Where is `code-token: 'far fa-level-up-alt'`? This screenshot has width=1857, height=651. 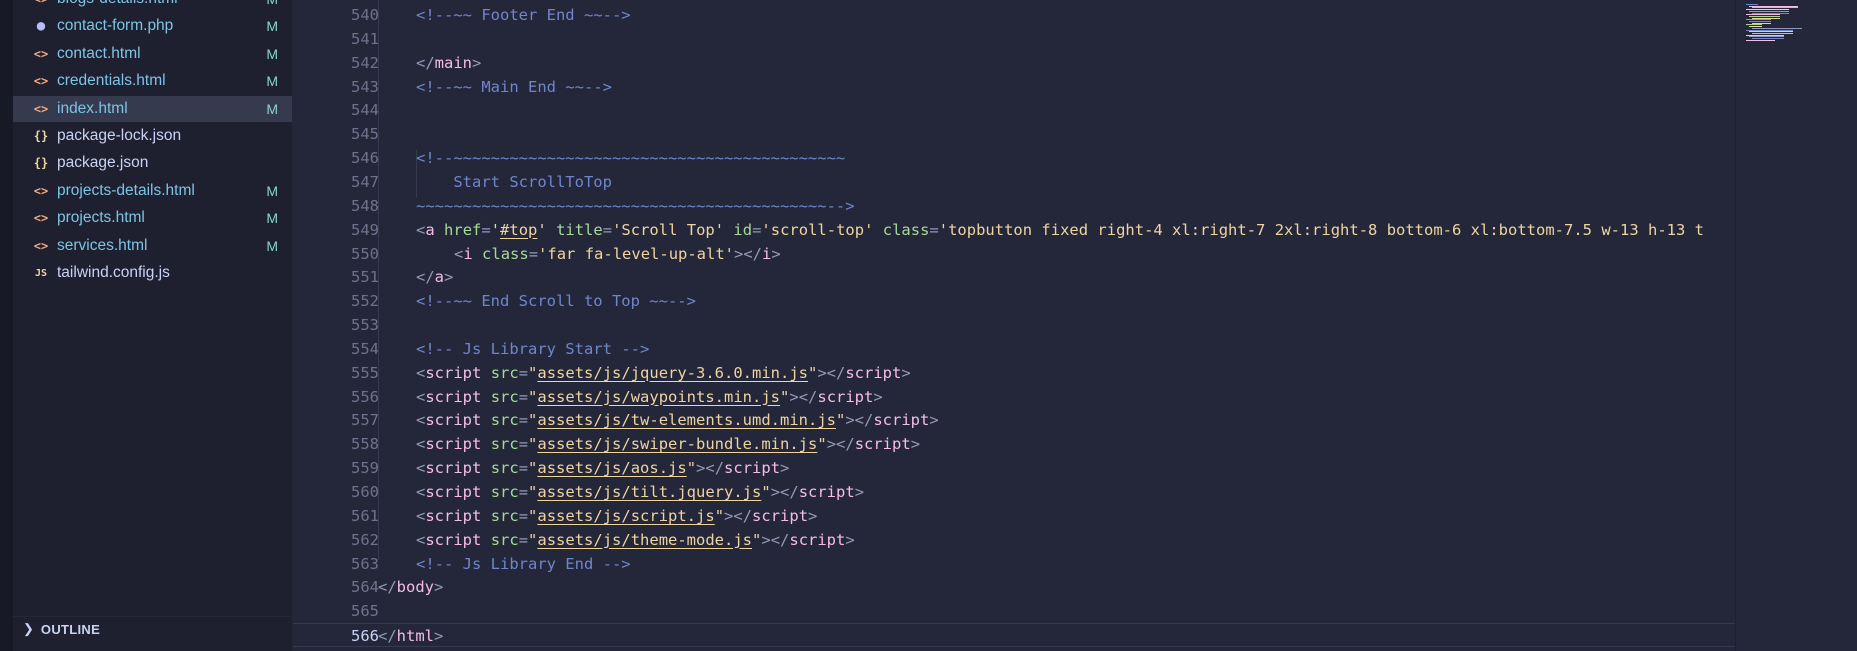 code-token: 'far fa-level-up-alt' is located at coordinates (636, 253).